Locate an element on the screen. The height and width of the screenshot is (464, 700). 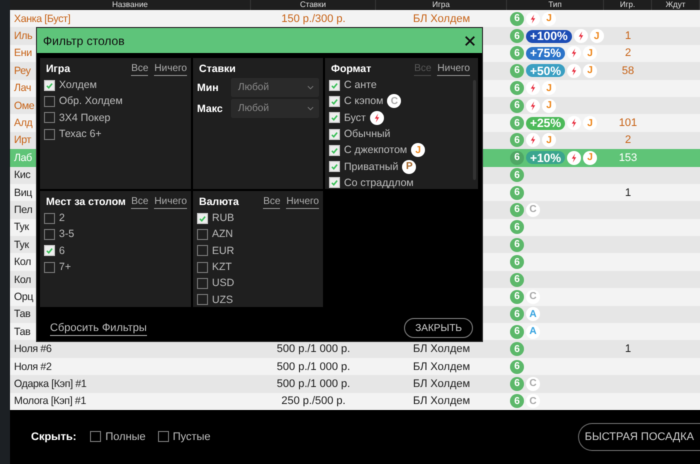
max-dropdown: Любой is located at coordinates (275, 108).